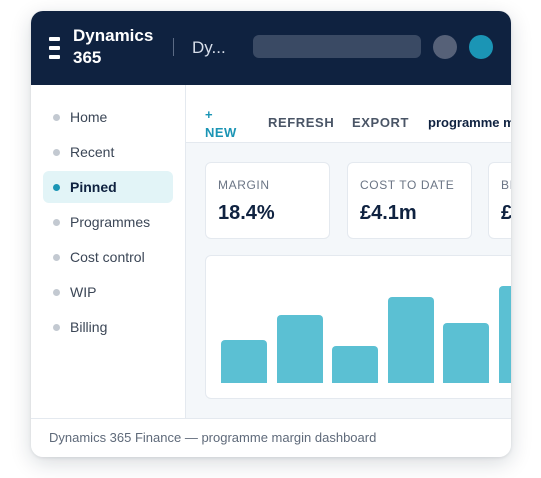 The height and width of the screenshot is (478, 541). I want to click on kpi-value: £, so click(506, 213).